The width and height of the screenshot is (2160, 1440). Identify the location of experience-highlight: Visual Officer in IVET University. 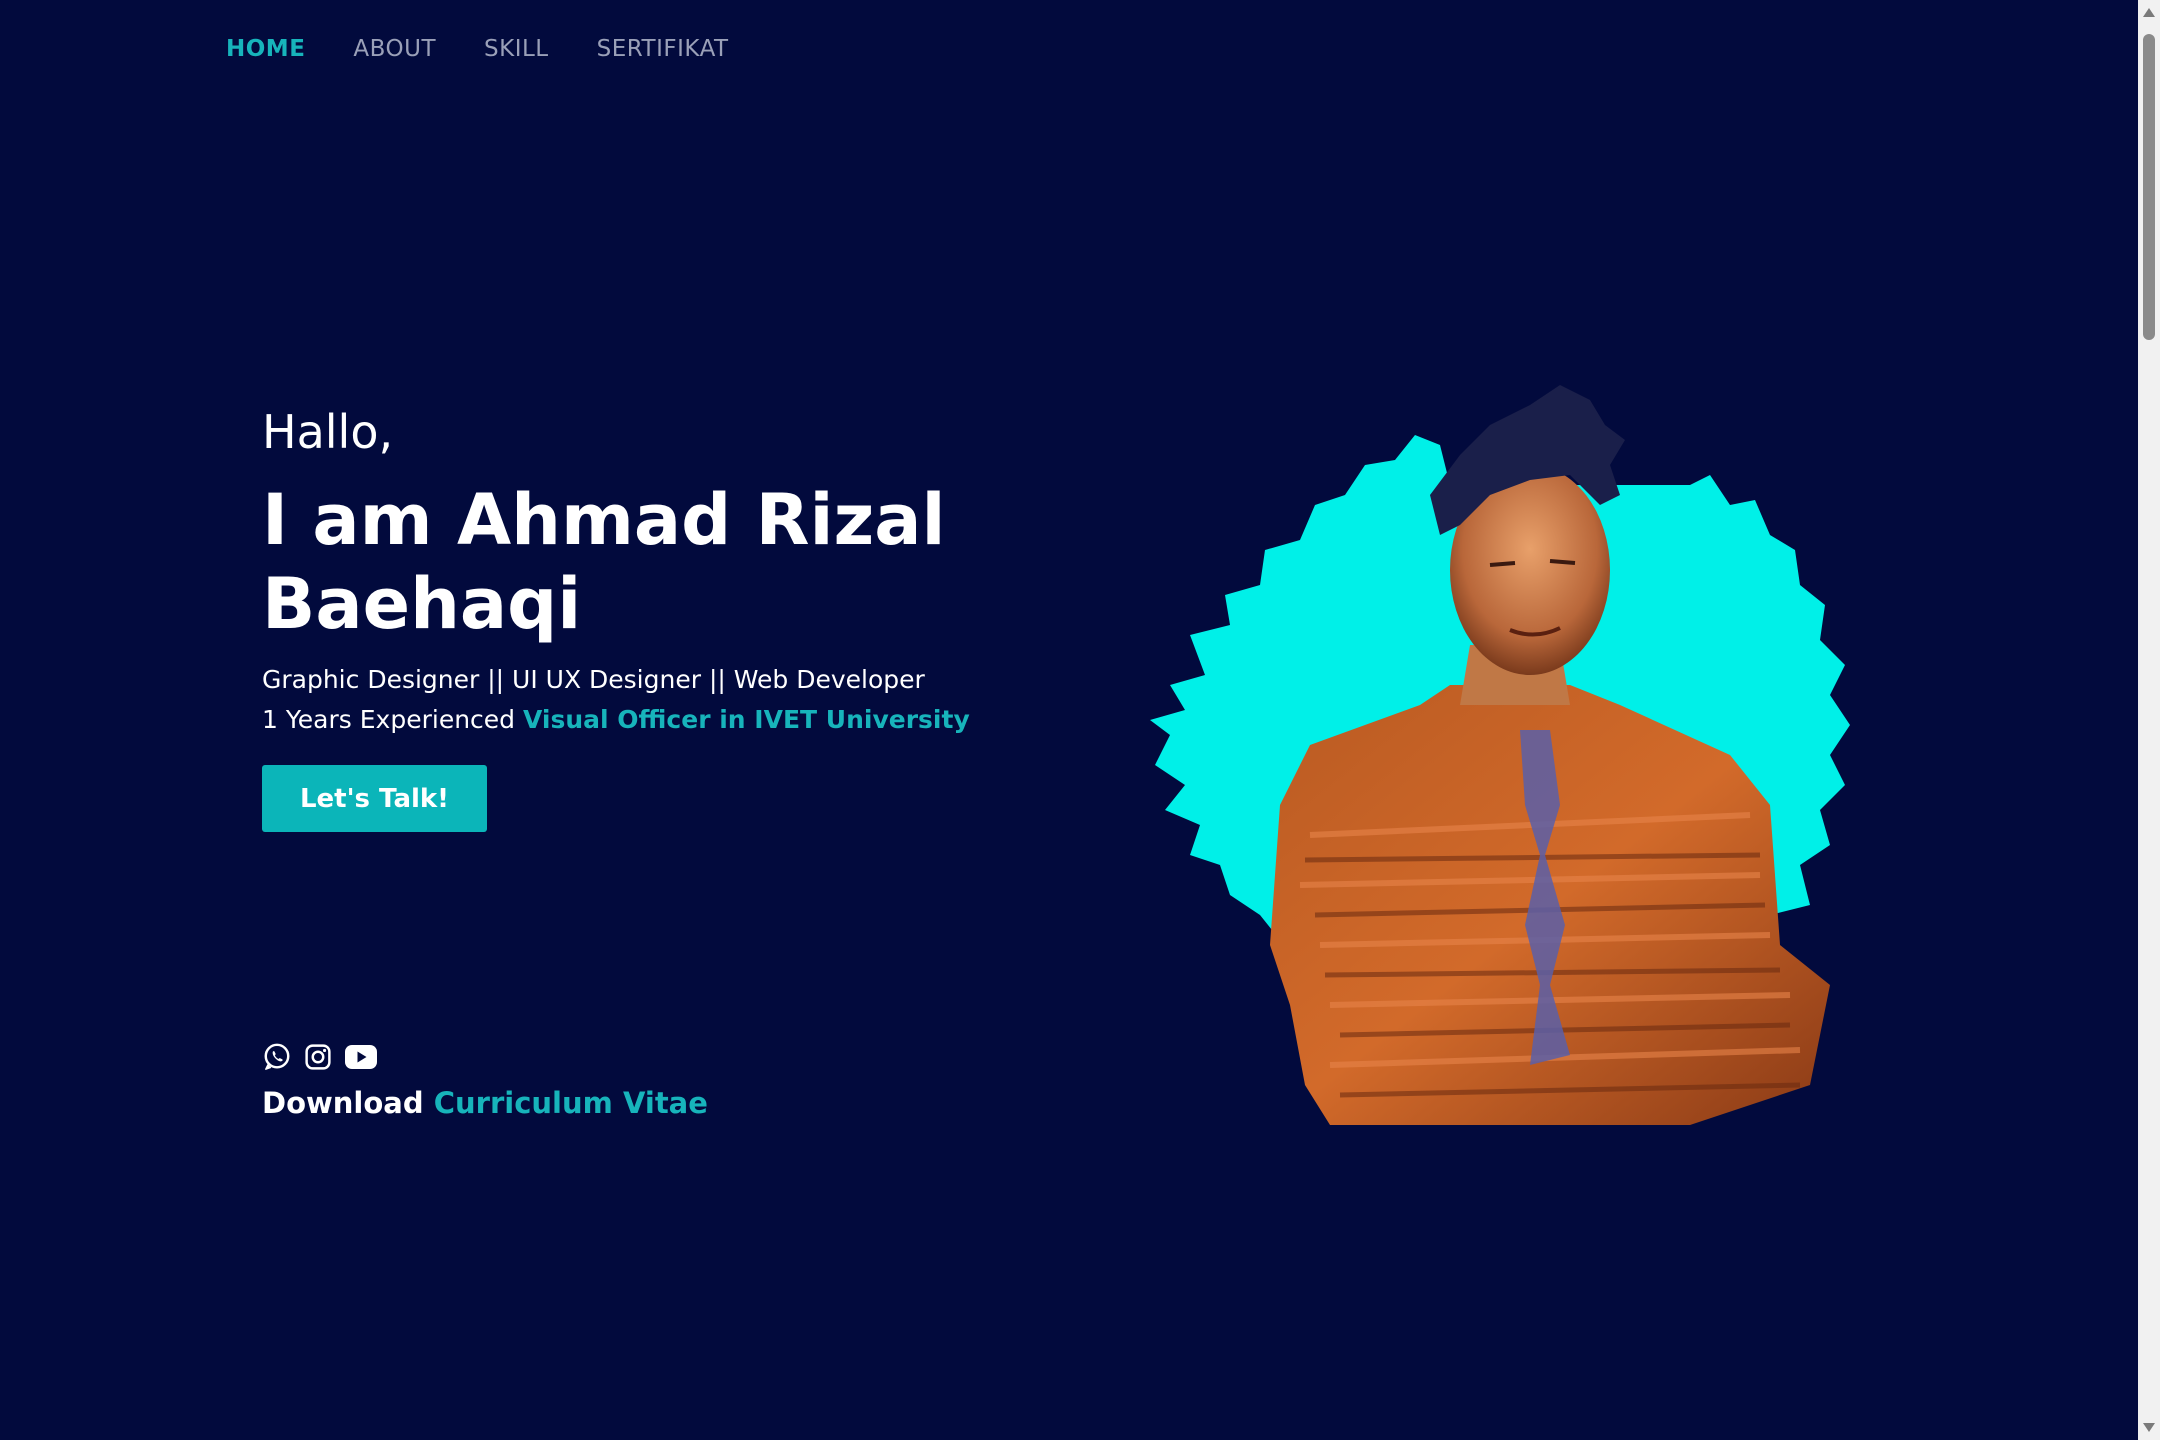
(746, 719).